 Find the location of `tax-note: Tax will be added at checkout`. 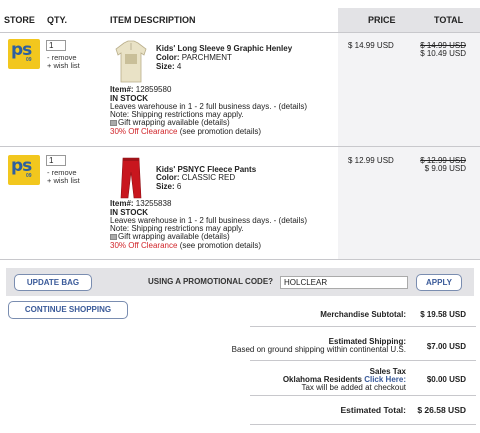

tax-note: Tax will be added at checkout is located at coordinates (353, 387).